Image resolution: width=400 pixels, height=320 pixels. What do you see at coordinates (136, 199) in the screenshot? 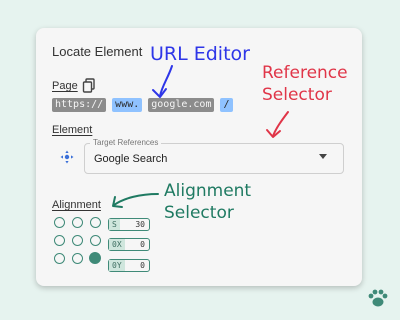
I see `green-arrow` at bounding box center [136, 199].